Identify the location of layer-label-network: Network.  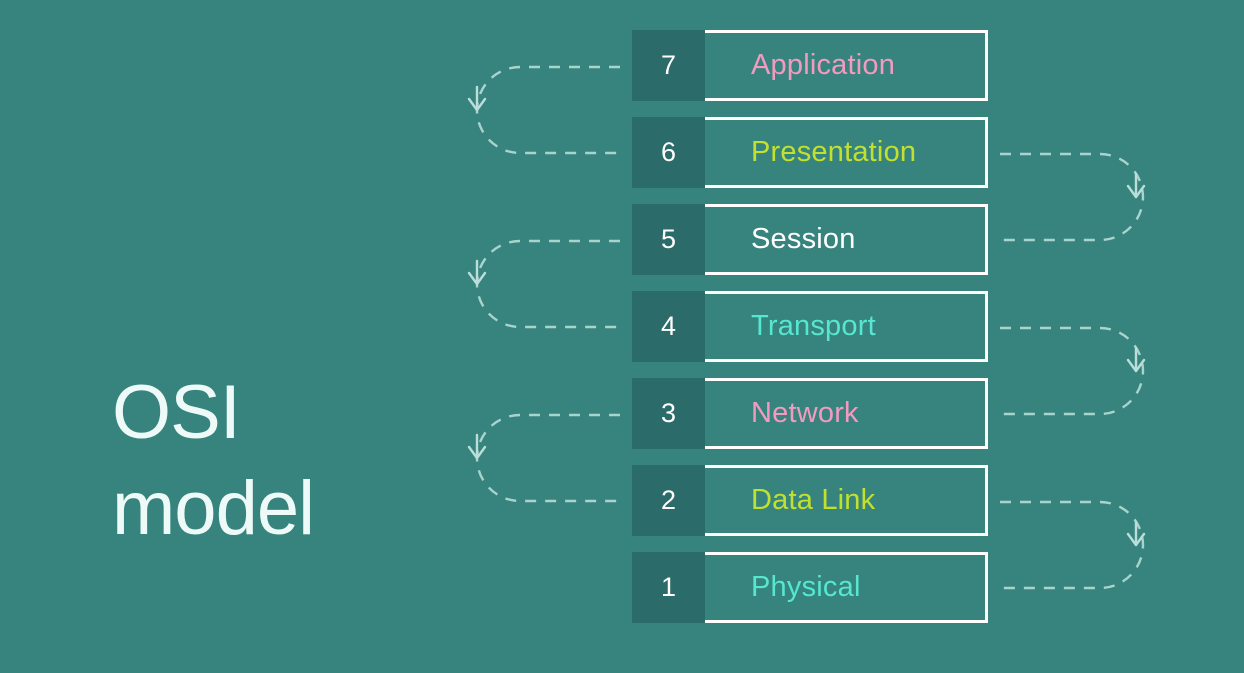
(805, 413).